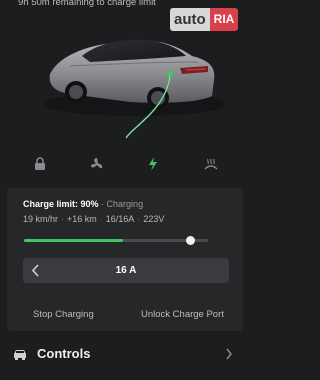 Image resolution: width=320 pixels, height=380 pixels. I want to click on lock-icon, so click(40, 163).